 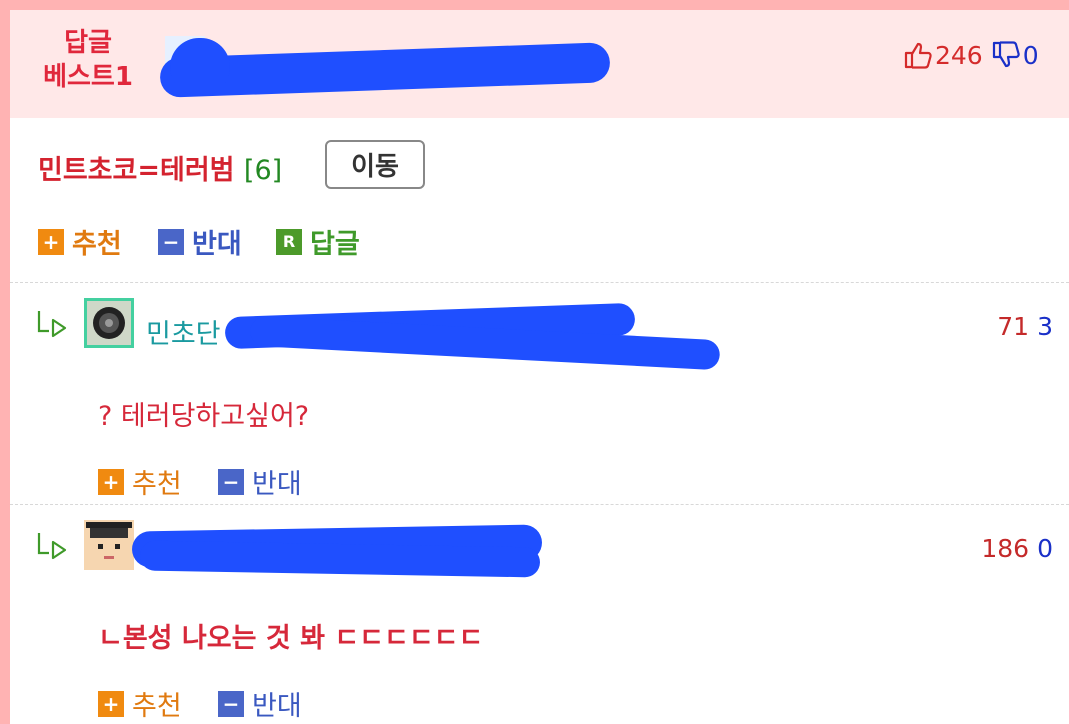 What do you see at coordinates (1006, 55) in the screenshot?
I see `thumbs-down-icon` at bounding box center [1006, 55].